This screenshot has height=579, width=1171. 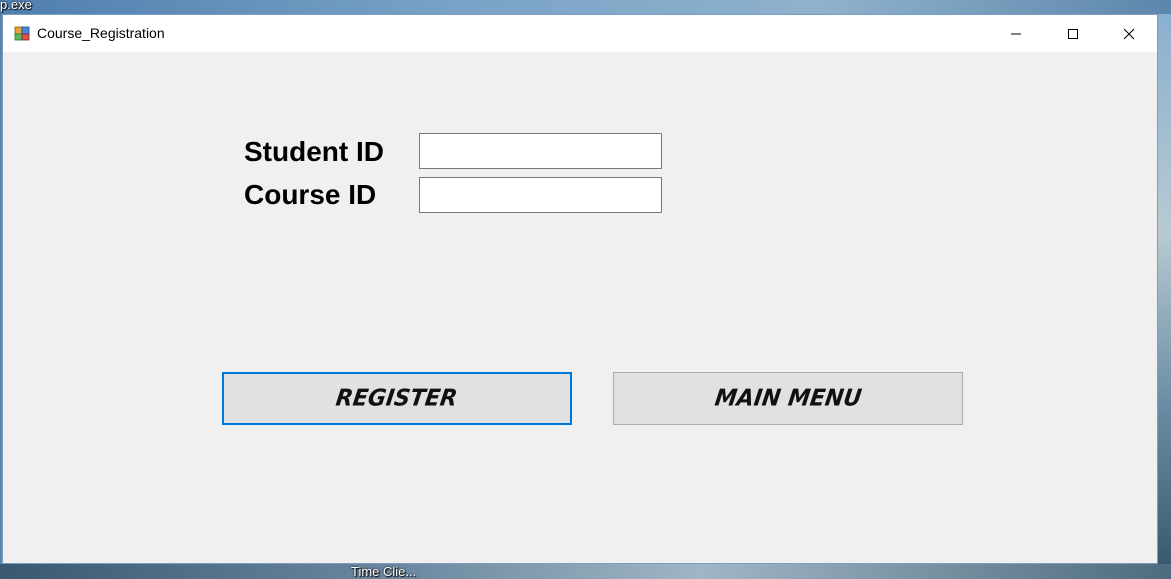 I want to click on close-button, so click(x=1129, y=33).